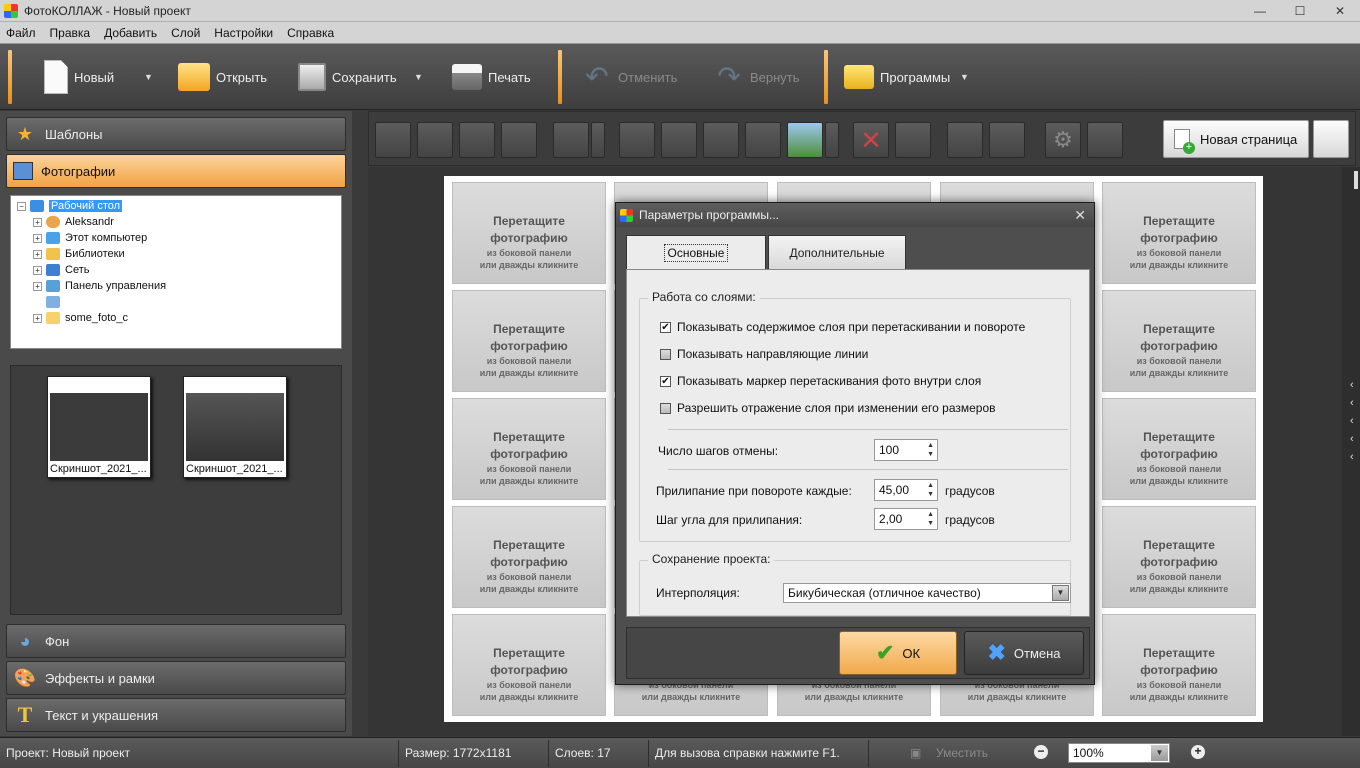 This screenshot has width=1360, height=768. What do you see at coordinates (176, 715) in the screenshot?
I see `accordion-text: T Текст и украшения` at bounding box center [176, 715].